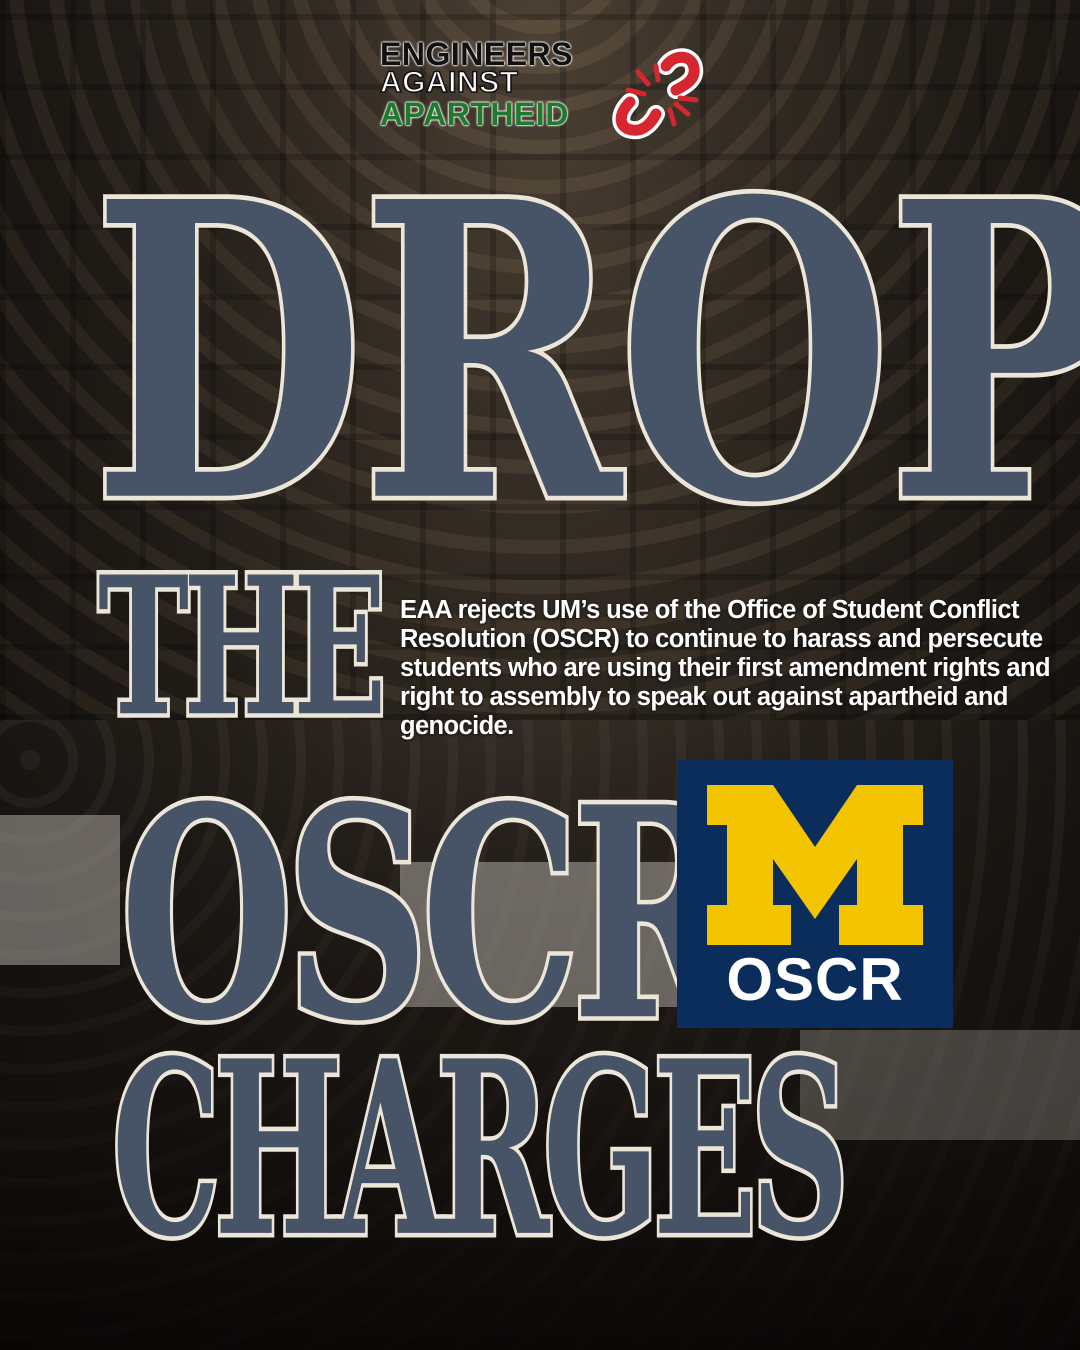 This screenshot has height=1350, width=1080. I want to click on block-m-icon, so click(815, 865).